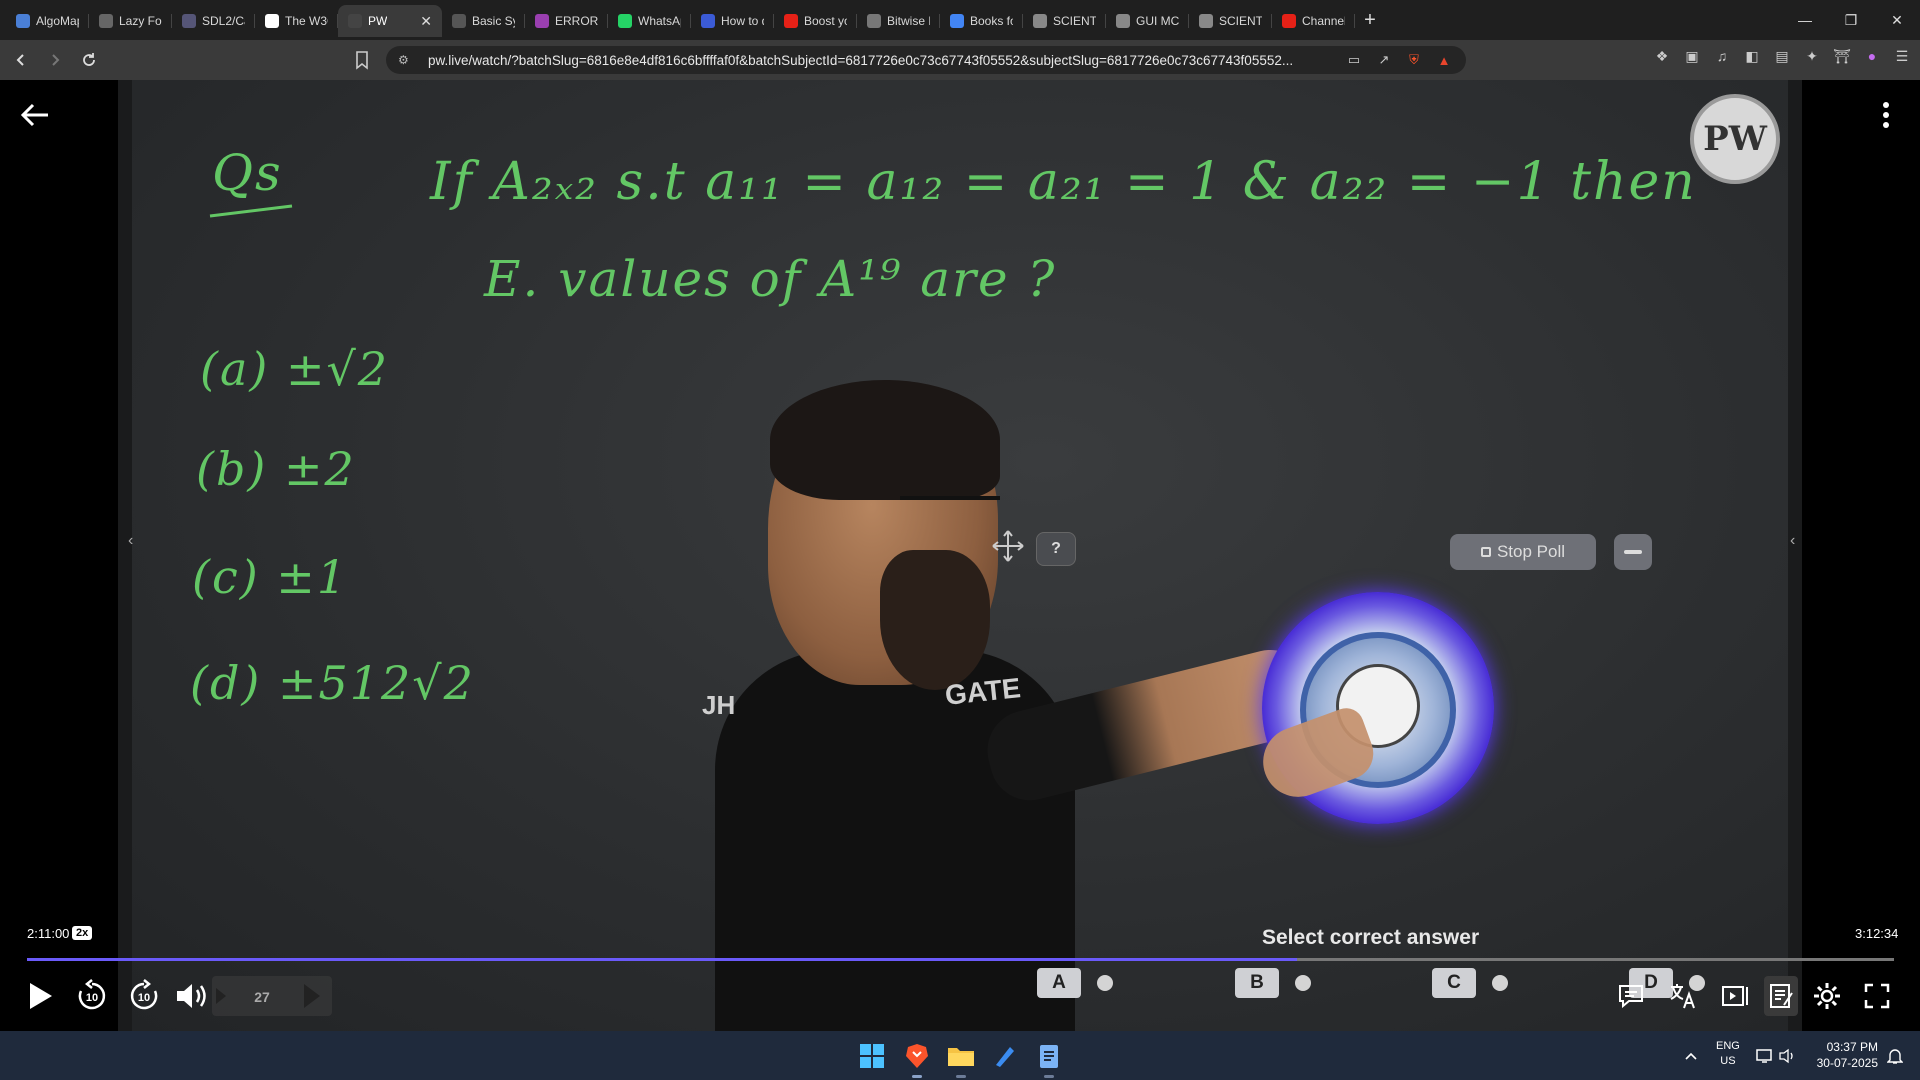 This screenshot has height=1080, width=1920. Describe the element at coordinates (21, 60) in the screenshot. I see `back-icon` at that location.